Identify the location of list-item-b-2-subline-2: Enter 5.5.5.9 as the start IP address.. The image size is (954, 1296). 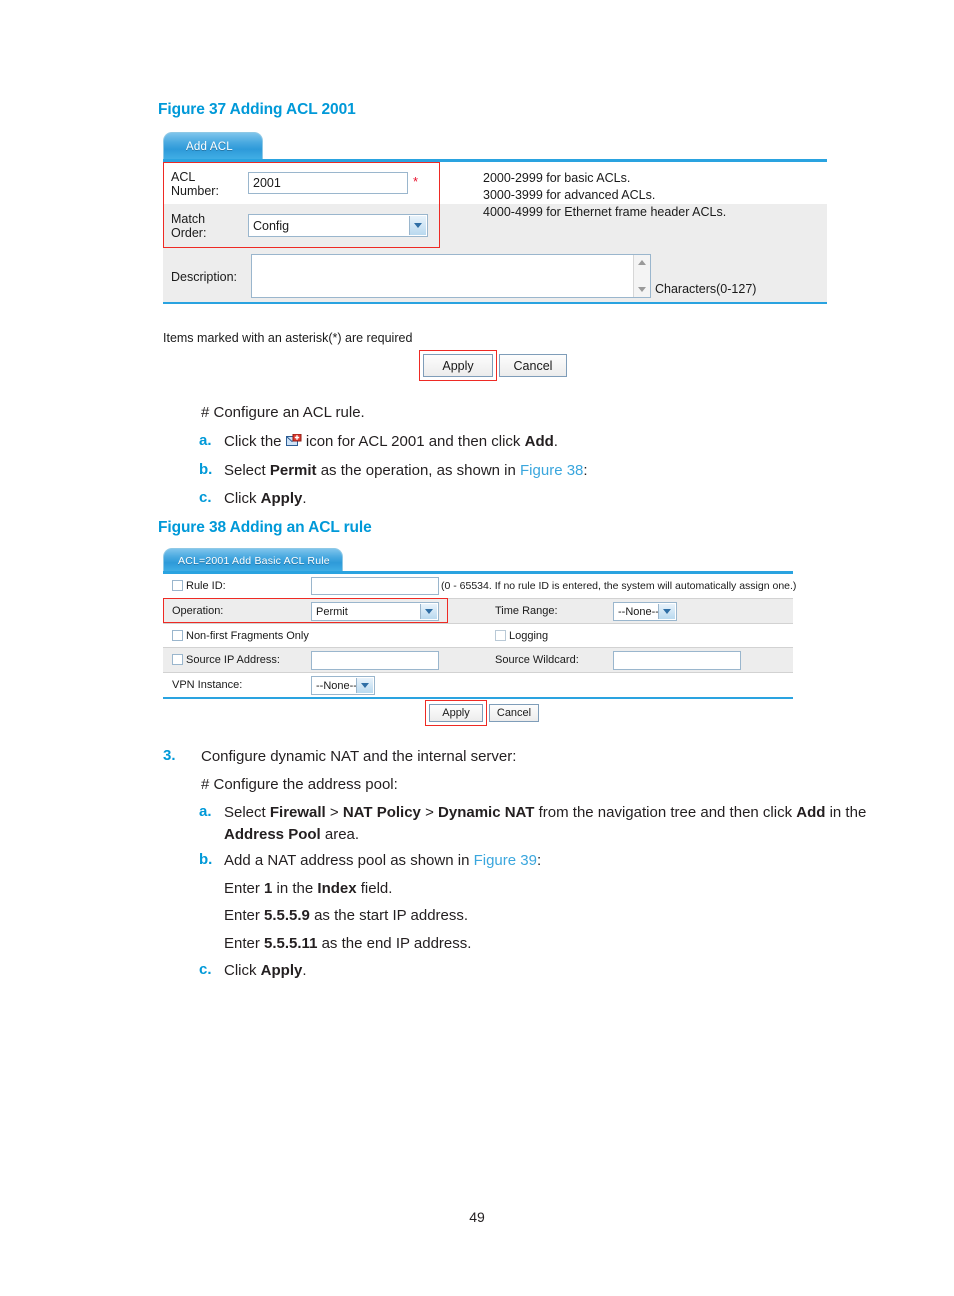
(346, 916).